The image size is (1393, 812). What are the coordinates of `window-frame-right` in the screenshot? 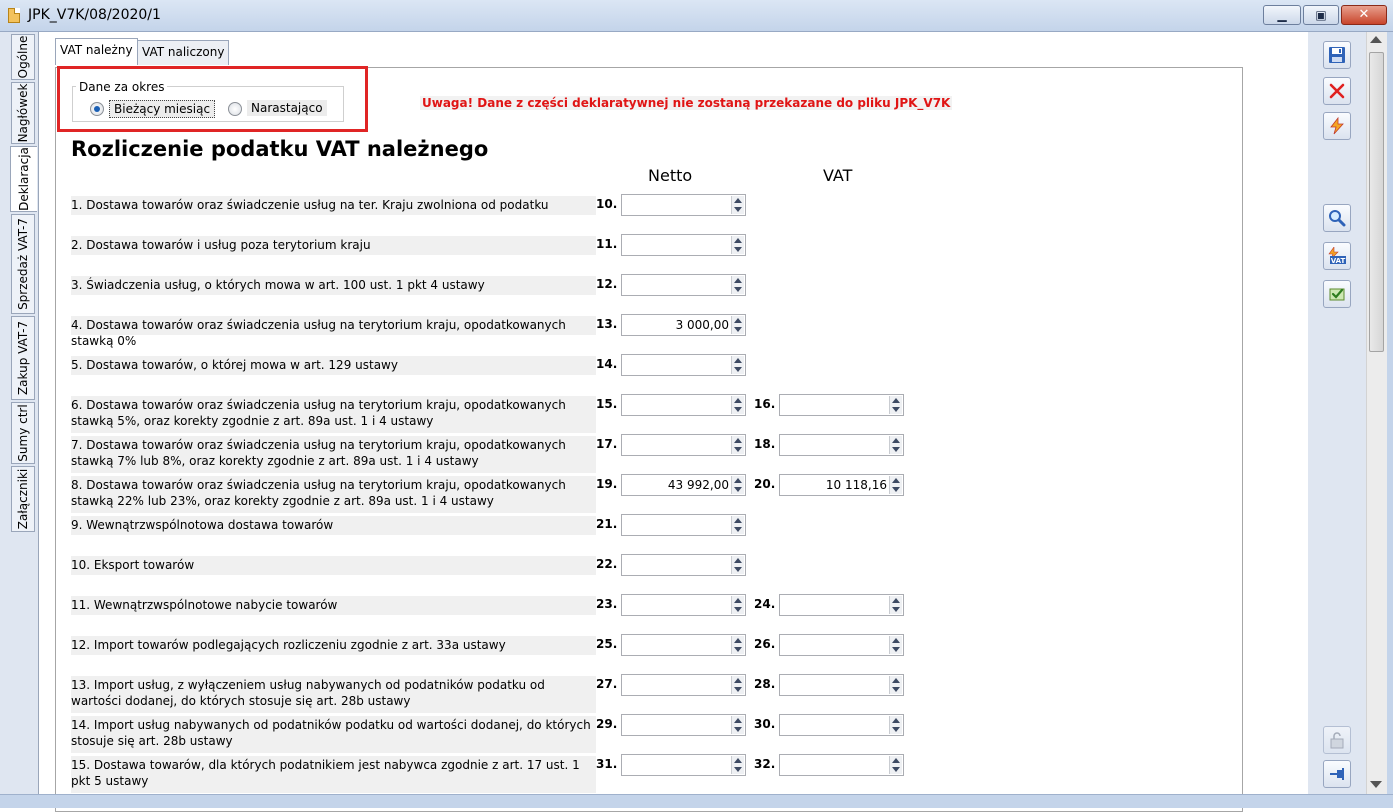 It's located at (1390, 419).